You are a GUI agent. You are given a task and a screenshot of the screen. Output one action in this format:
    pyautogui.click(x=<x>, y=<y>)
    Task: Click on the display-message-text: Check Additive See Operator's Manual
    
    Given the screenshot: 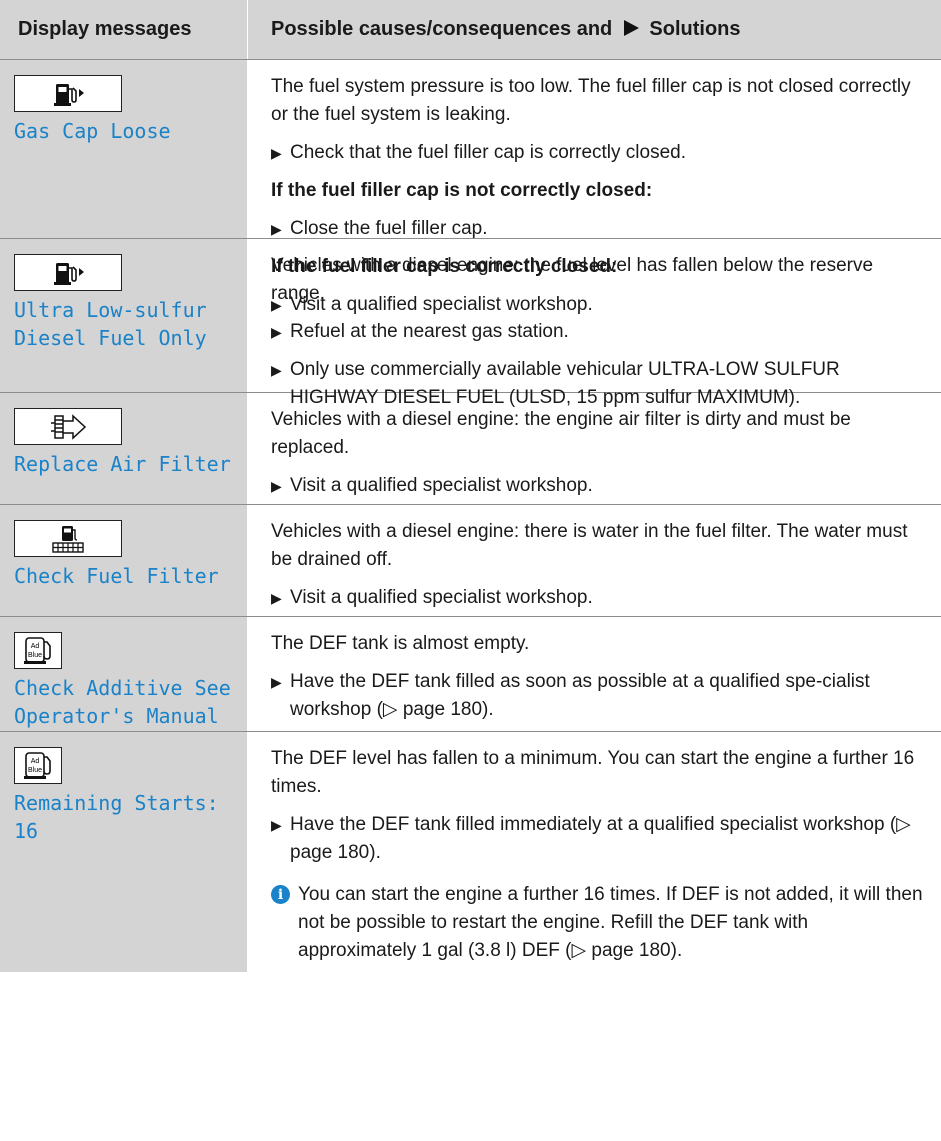 What is the action you would take?
    pyautogui.click(x=122, y=702)
    